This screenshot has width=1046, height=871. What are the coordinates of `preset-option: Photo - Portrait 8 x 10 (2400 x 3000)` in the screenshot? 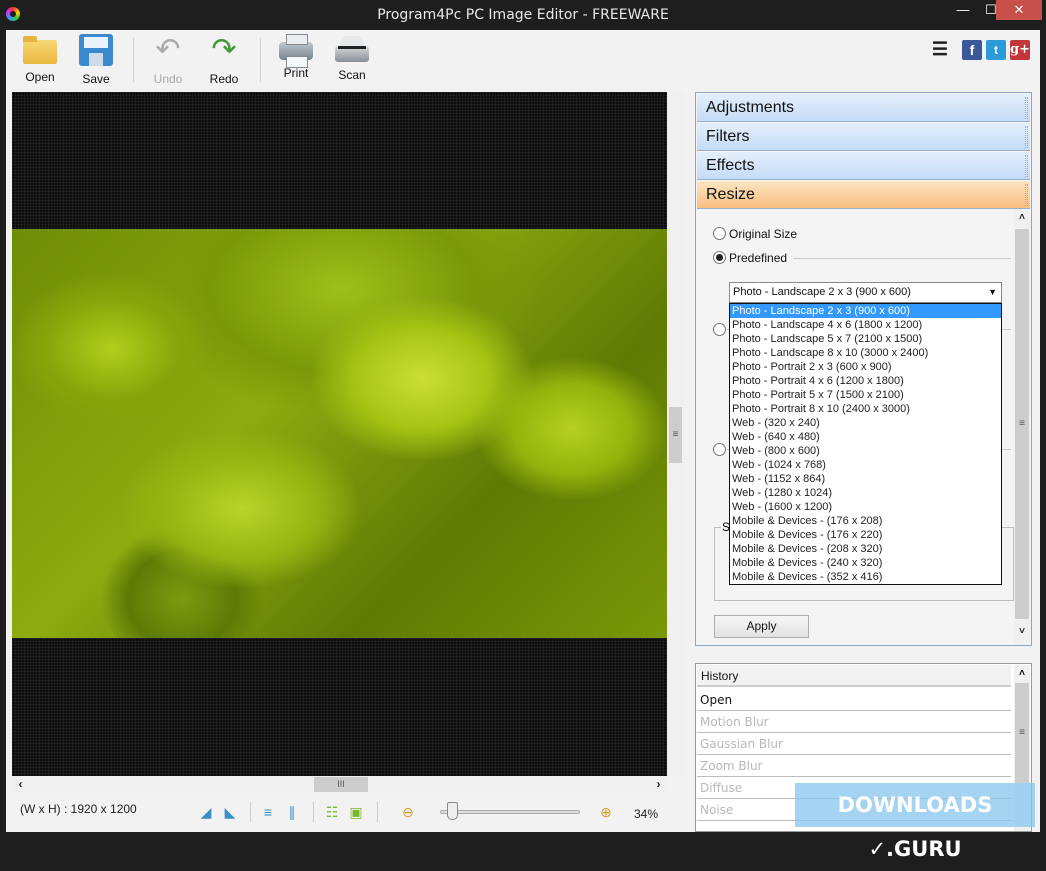 It's located at (865, 409).